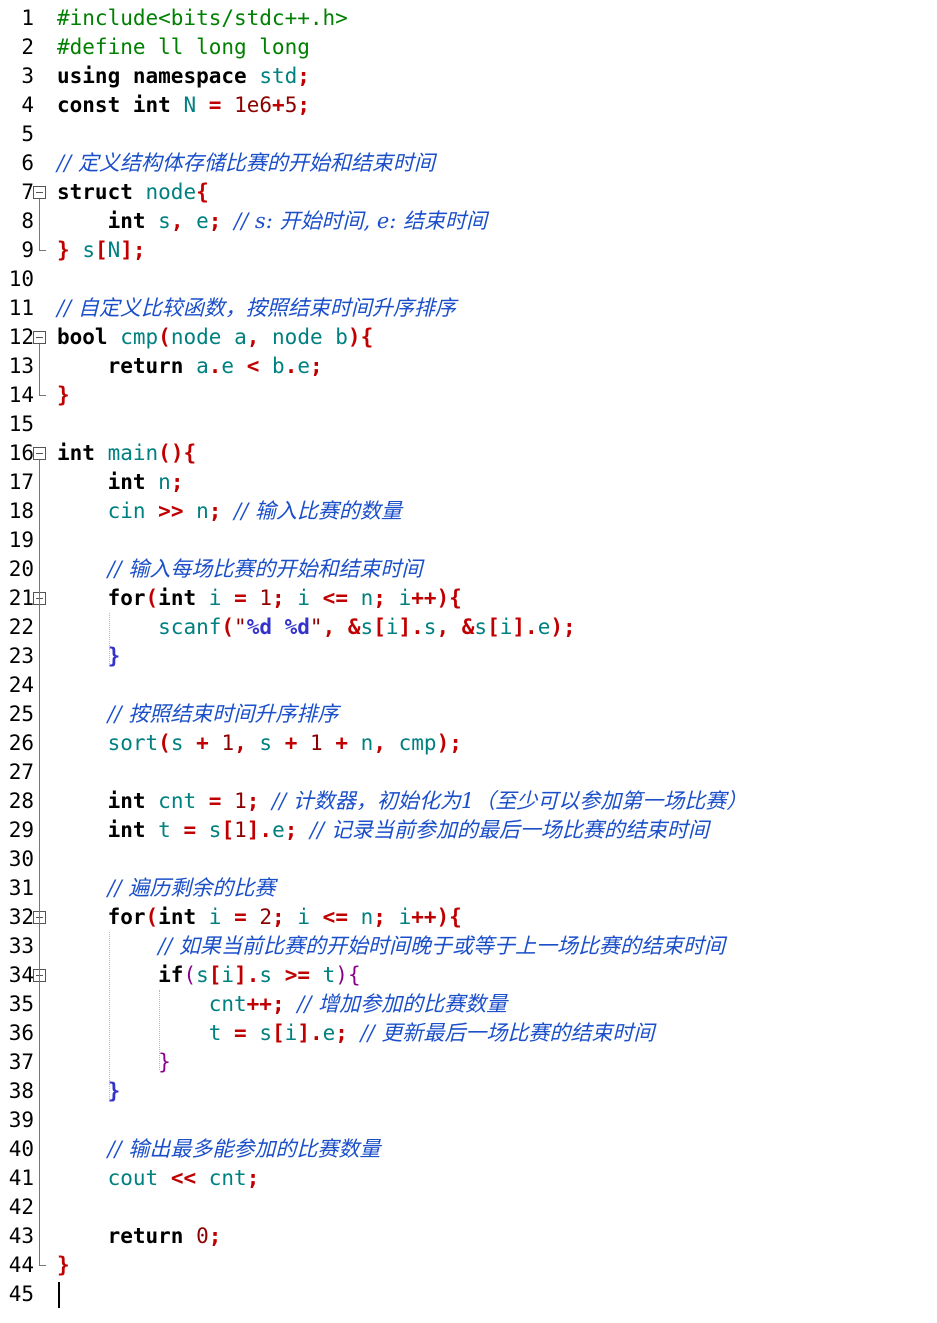  What do you see at coordinates (259, 917) in the screenshot?
I see `code-line: for(int i = 2; i <= n; i++){` at bounding box center [259, 917].